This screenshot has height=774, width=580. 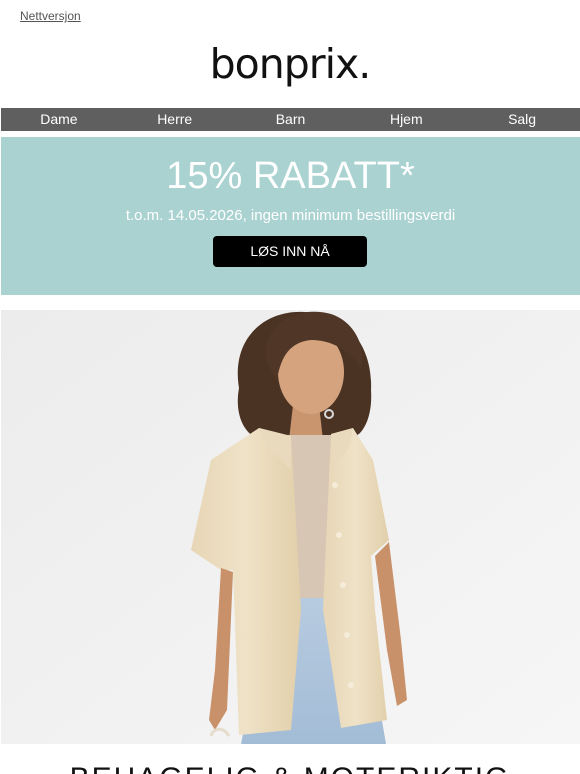 I want to click on nav-item-hjem: Hjem, so click(x=406, y=119).